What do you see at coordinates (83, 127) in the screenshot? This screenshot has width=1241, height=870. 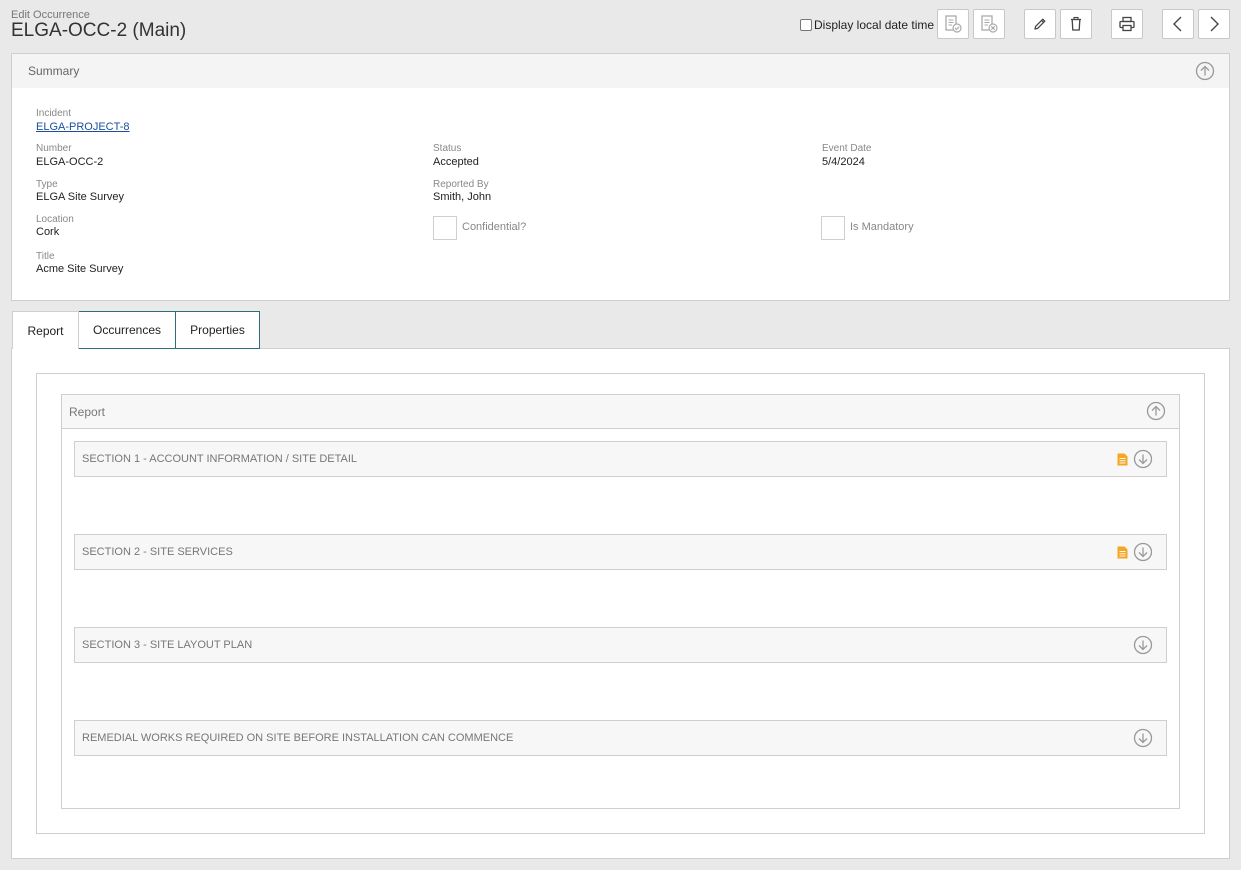 I see `incident-link: ELGA-PROJECT-8` at bounding box center [83, 127].